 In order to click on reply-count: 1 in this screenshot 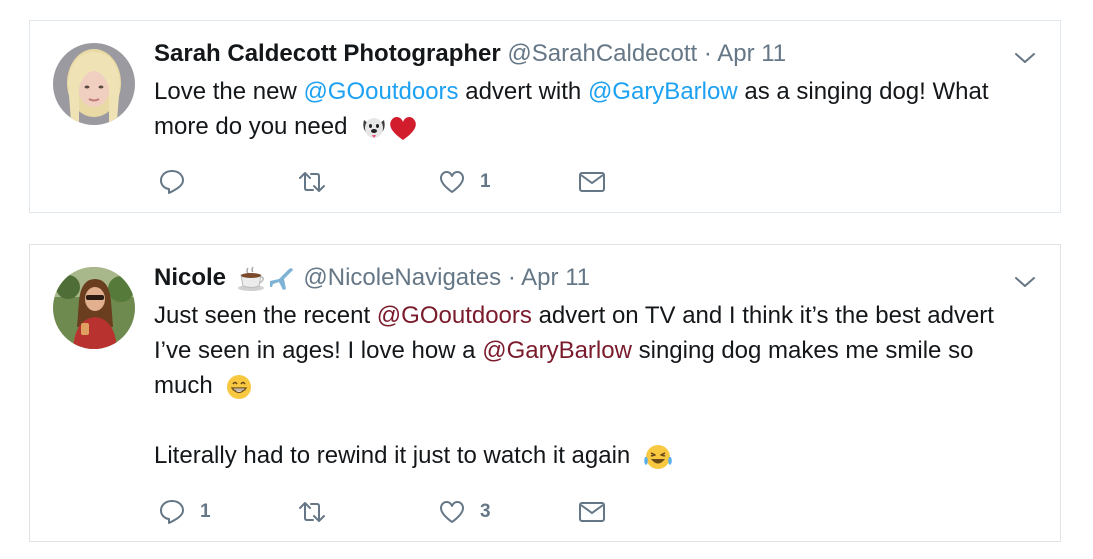, I will do `click(205, 511)`.